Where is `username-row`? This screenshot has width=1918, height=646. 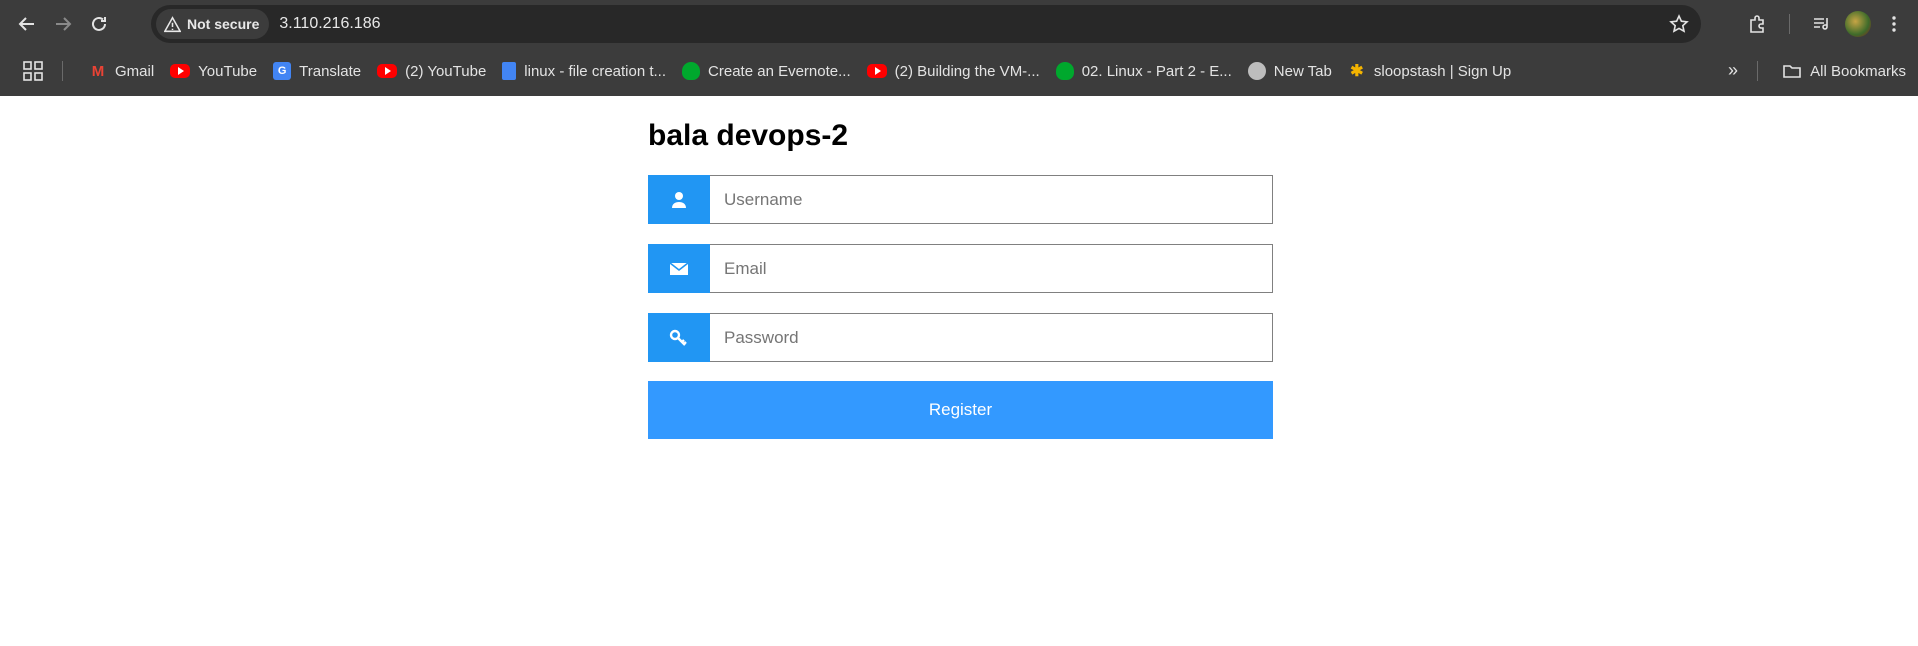
username-row is located at coordinates (960, 199).